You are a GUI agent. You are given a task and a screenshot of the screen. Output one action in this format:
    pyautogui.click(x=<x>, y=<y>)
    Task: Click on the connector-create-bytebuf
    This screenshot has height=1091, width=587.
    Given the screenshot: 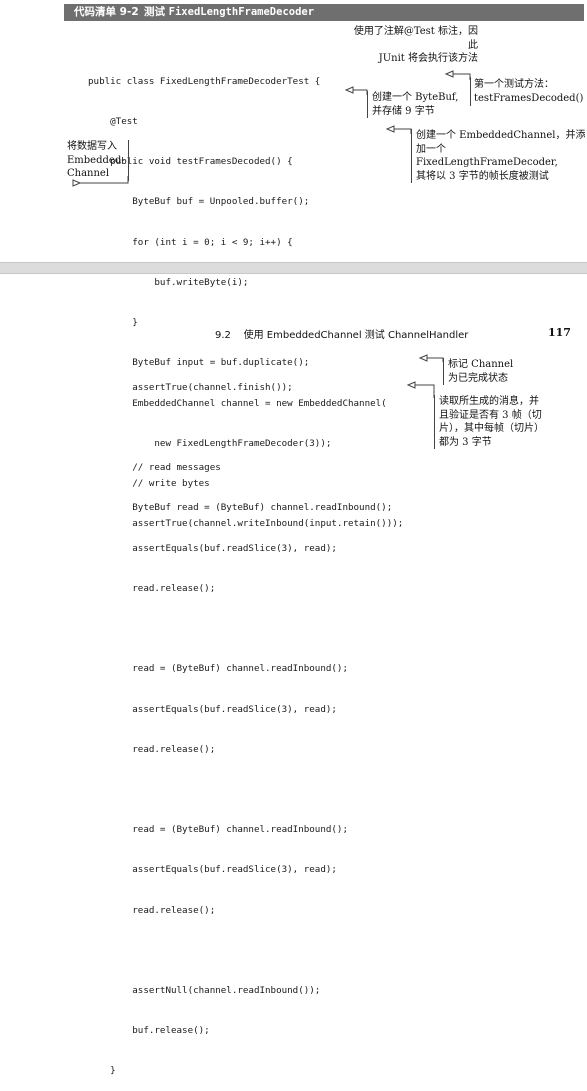 What is the action you would take?
    pyautogui.click(x=360, y=92)
    